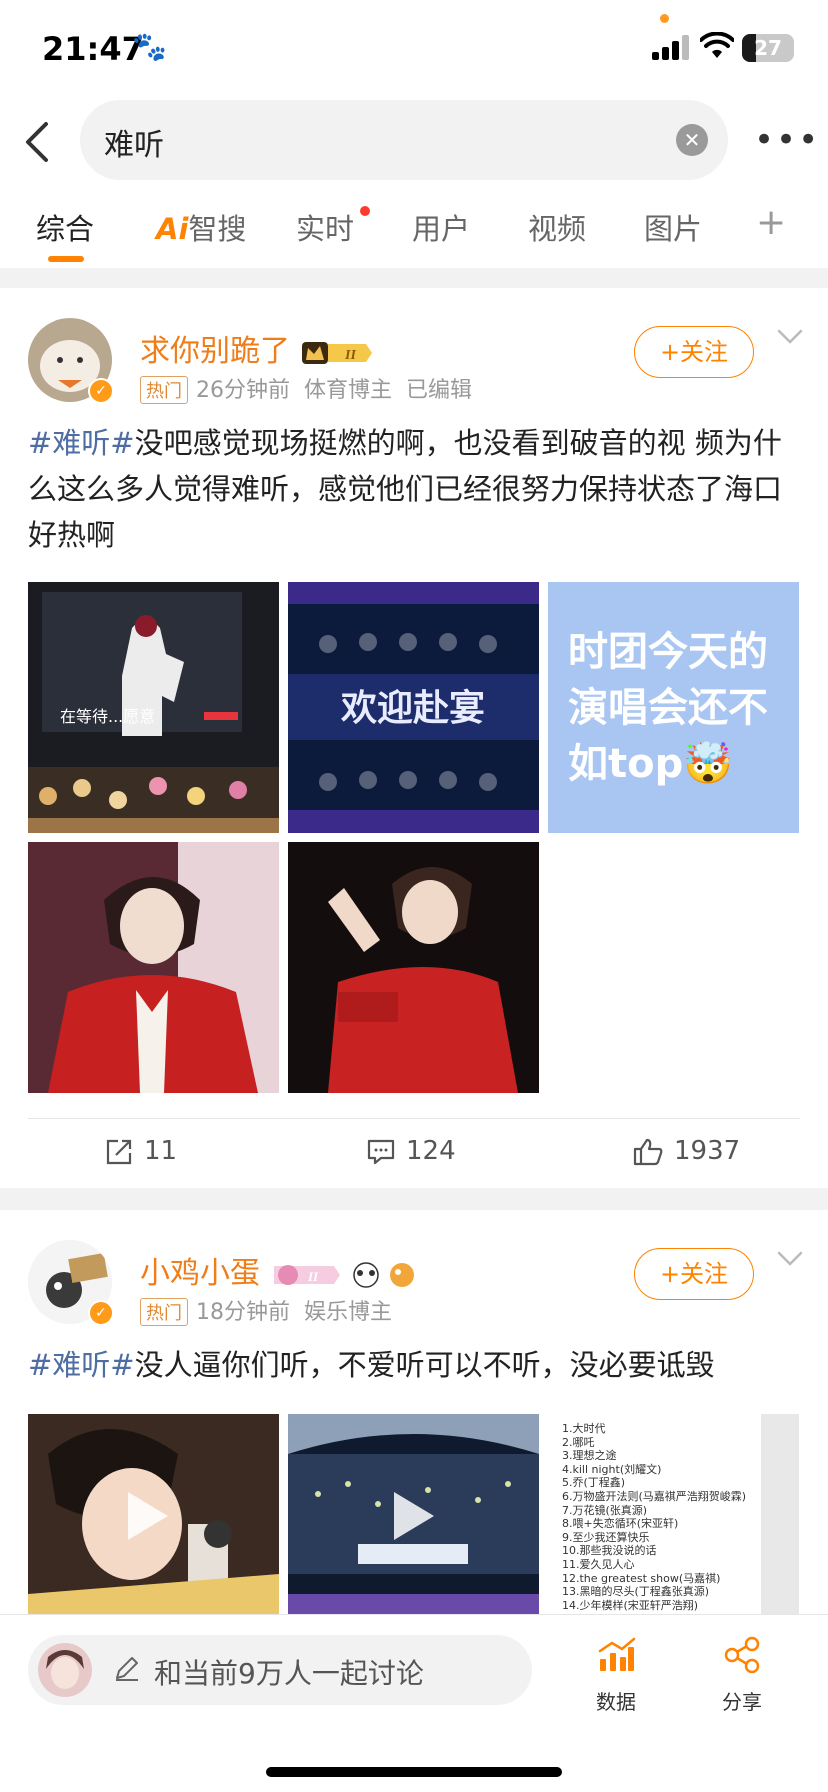 Image resolution: width=828 pixels, height=1792 pixels. What do you see at coordinates (771, 222) in the screenshot?
I see `add-tab-icon: +` at bounding box center [771, 222].